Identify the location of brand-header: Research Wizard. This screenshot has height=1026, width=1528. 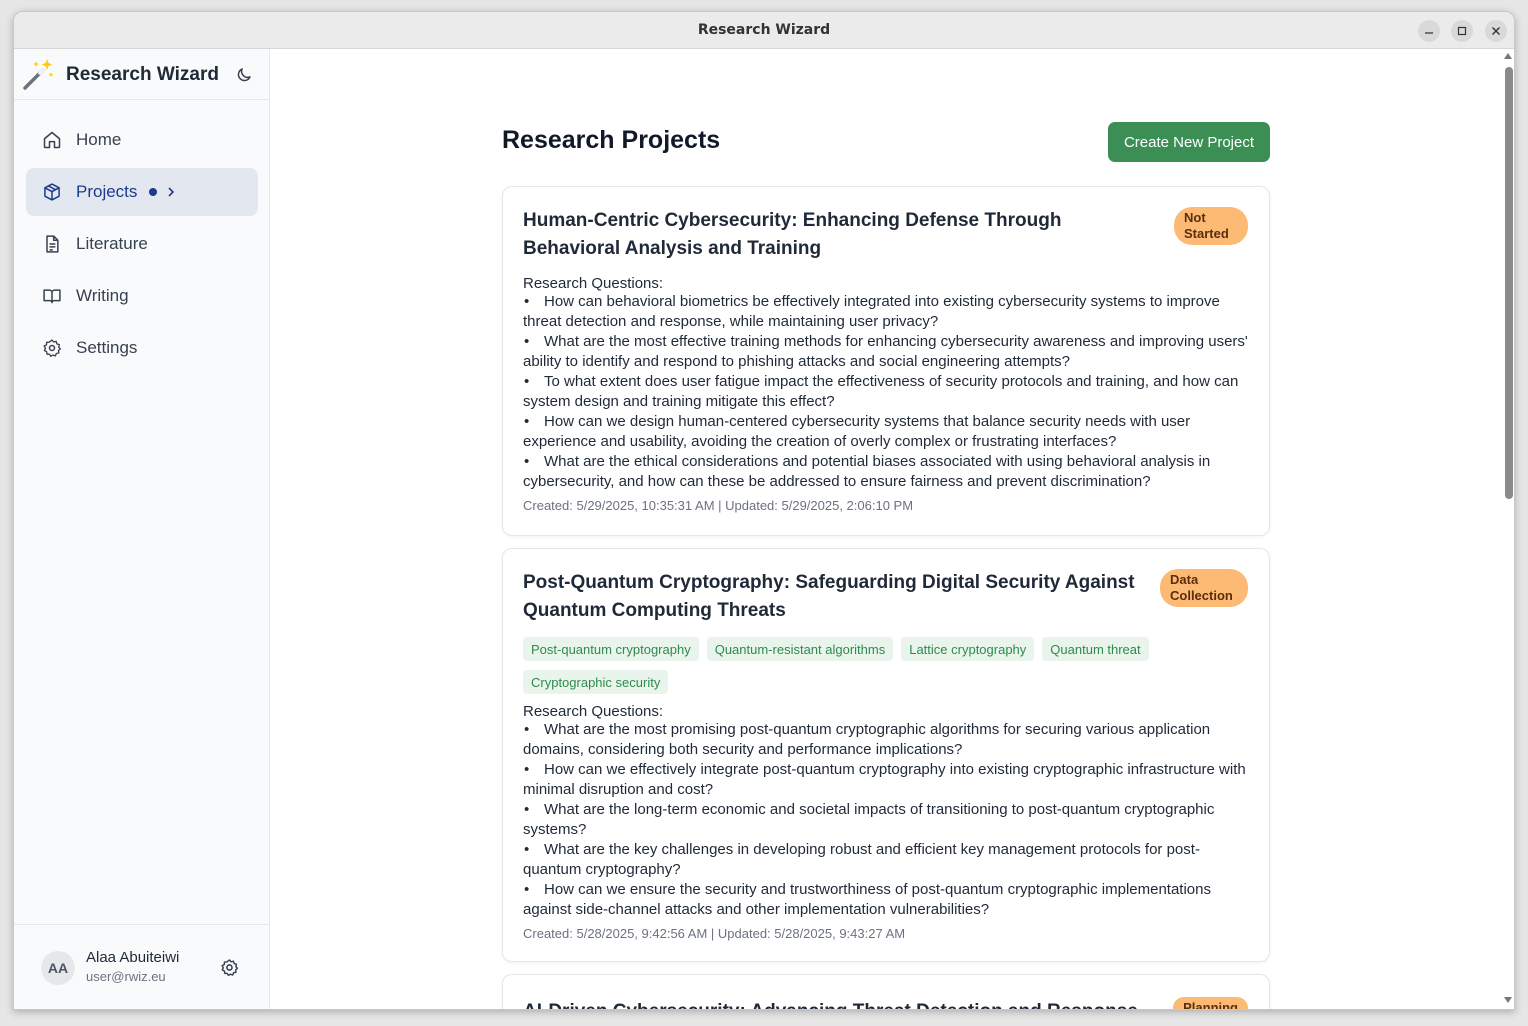
(141, 74).